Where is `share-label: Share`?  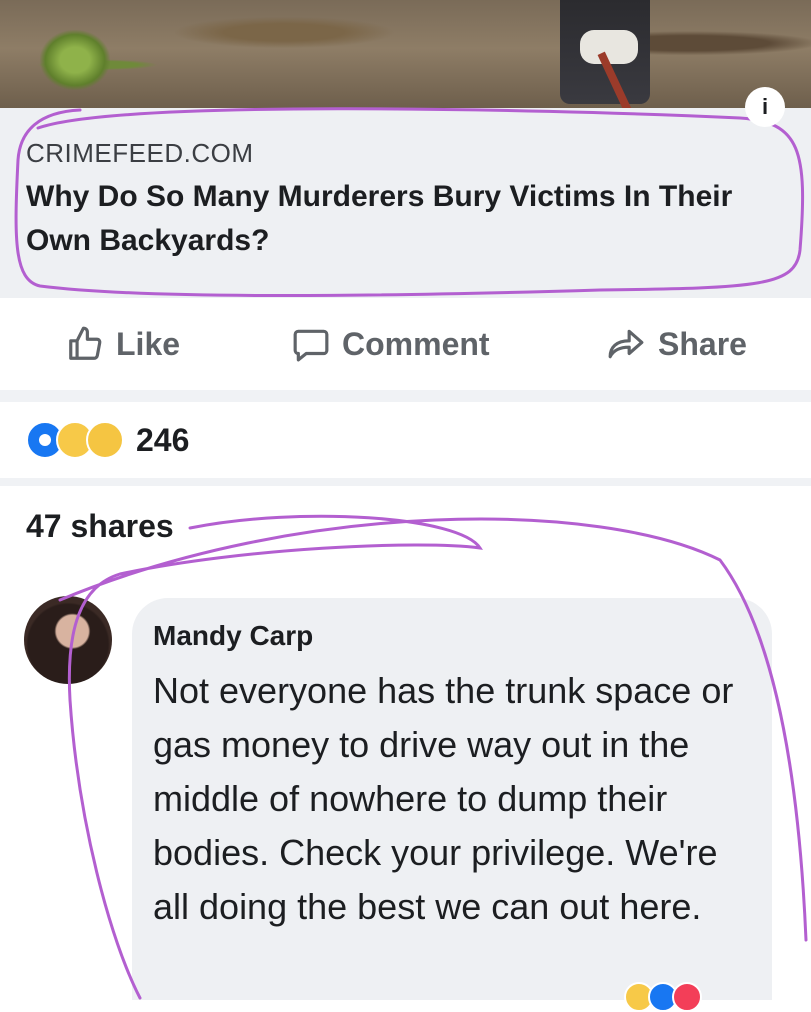 share-label: Share is located at coordinates (702, 343).